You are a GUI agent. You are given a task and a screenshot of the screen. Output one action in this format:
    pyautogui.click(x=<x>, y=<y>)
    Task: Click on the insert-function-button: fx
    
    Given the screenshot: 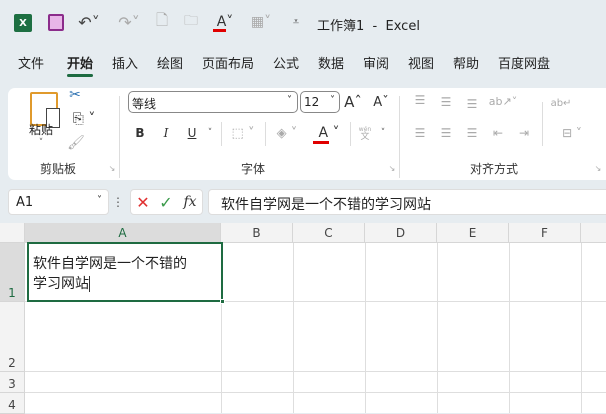 What is the action you would take?
    pyautogui.click(x=190, y=202)
    